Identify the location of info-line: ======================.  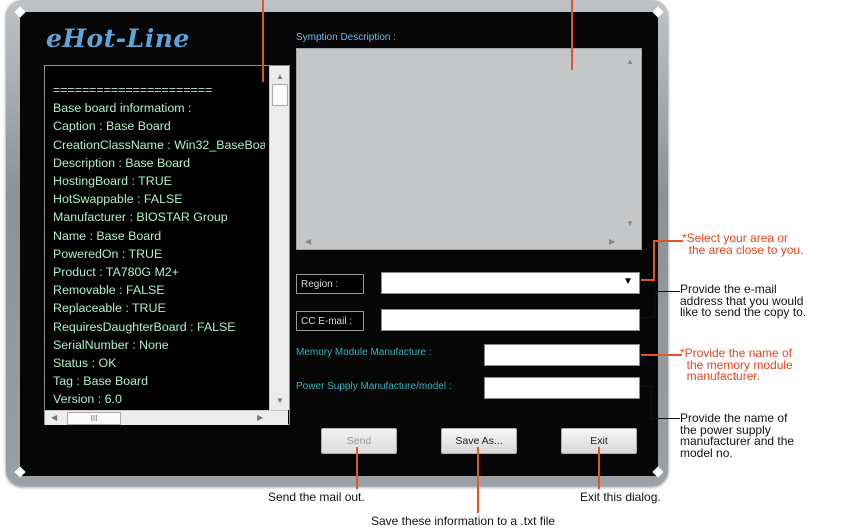
(133, 90).